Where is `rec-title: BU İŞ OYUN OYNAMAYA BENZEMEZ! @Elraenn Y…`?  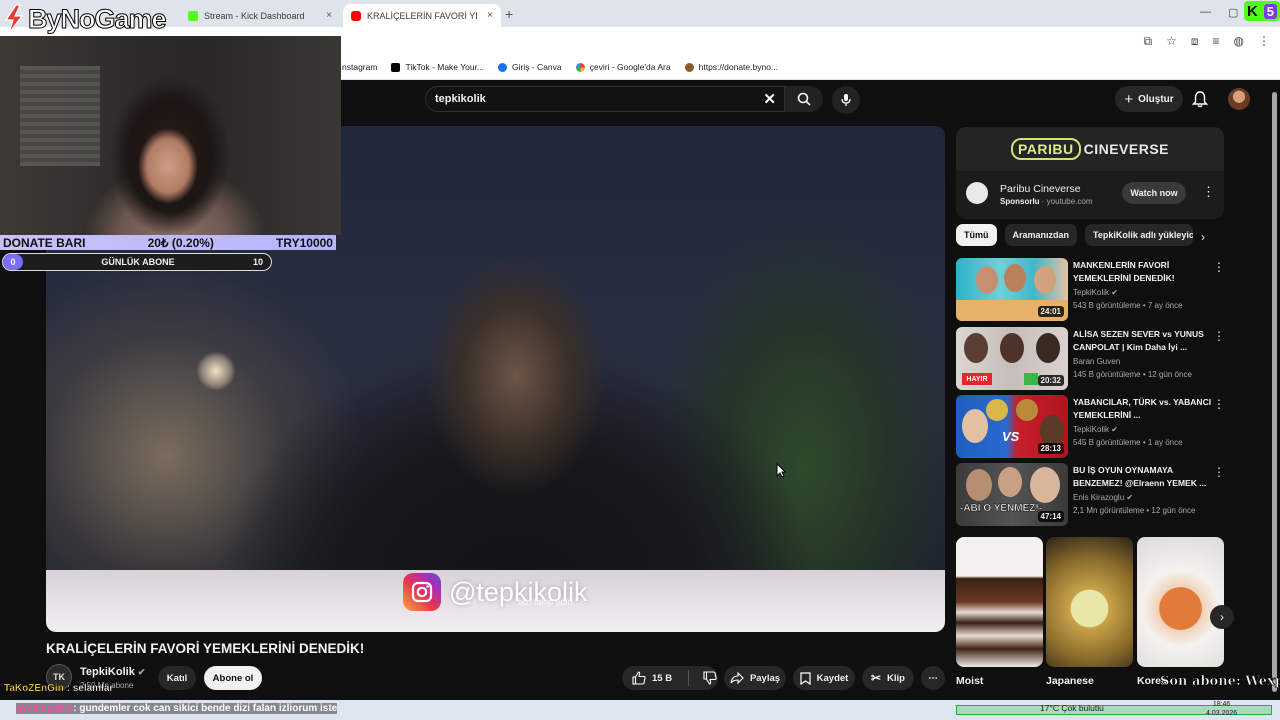
rec-title: BU İŞ OYUN OYNAMAYA BENZEMEZ! @Elraenn Y… is located at coordinates (1143, 477).